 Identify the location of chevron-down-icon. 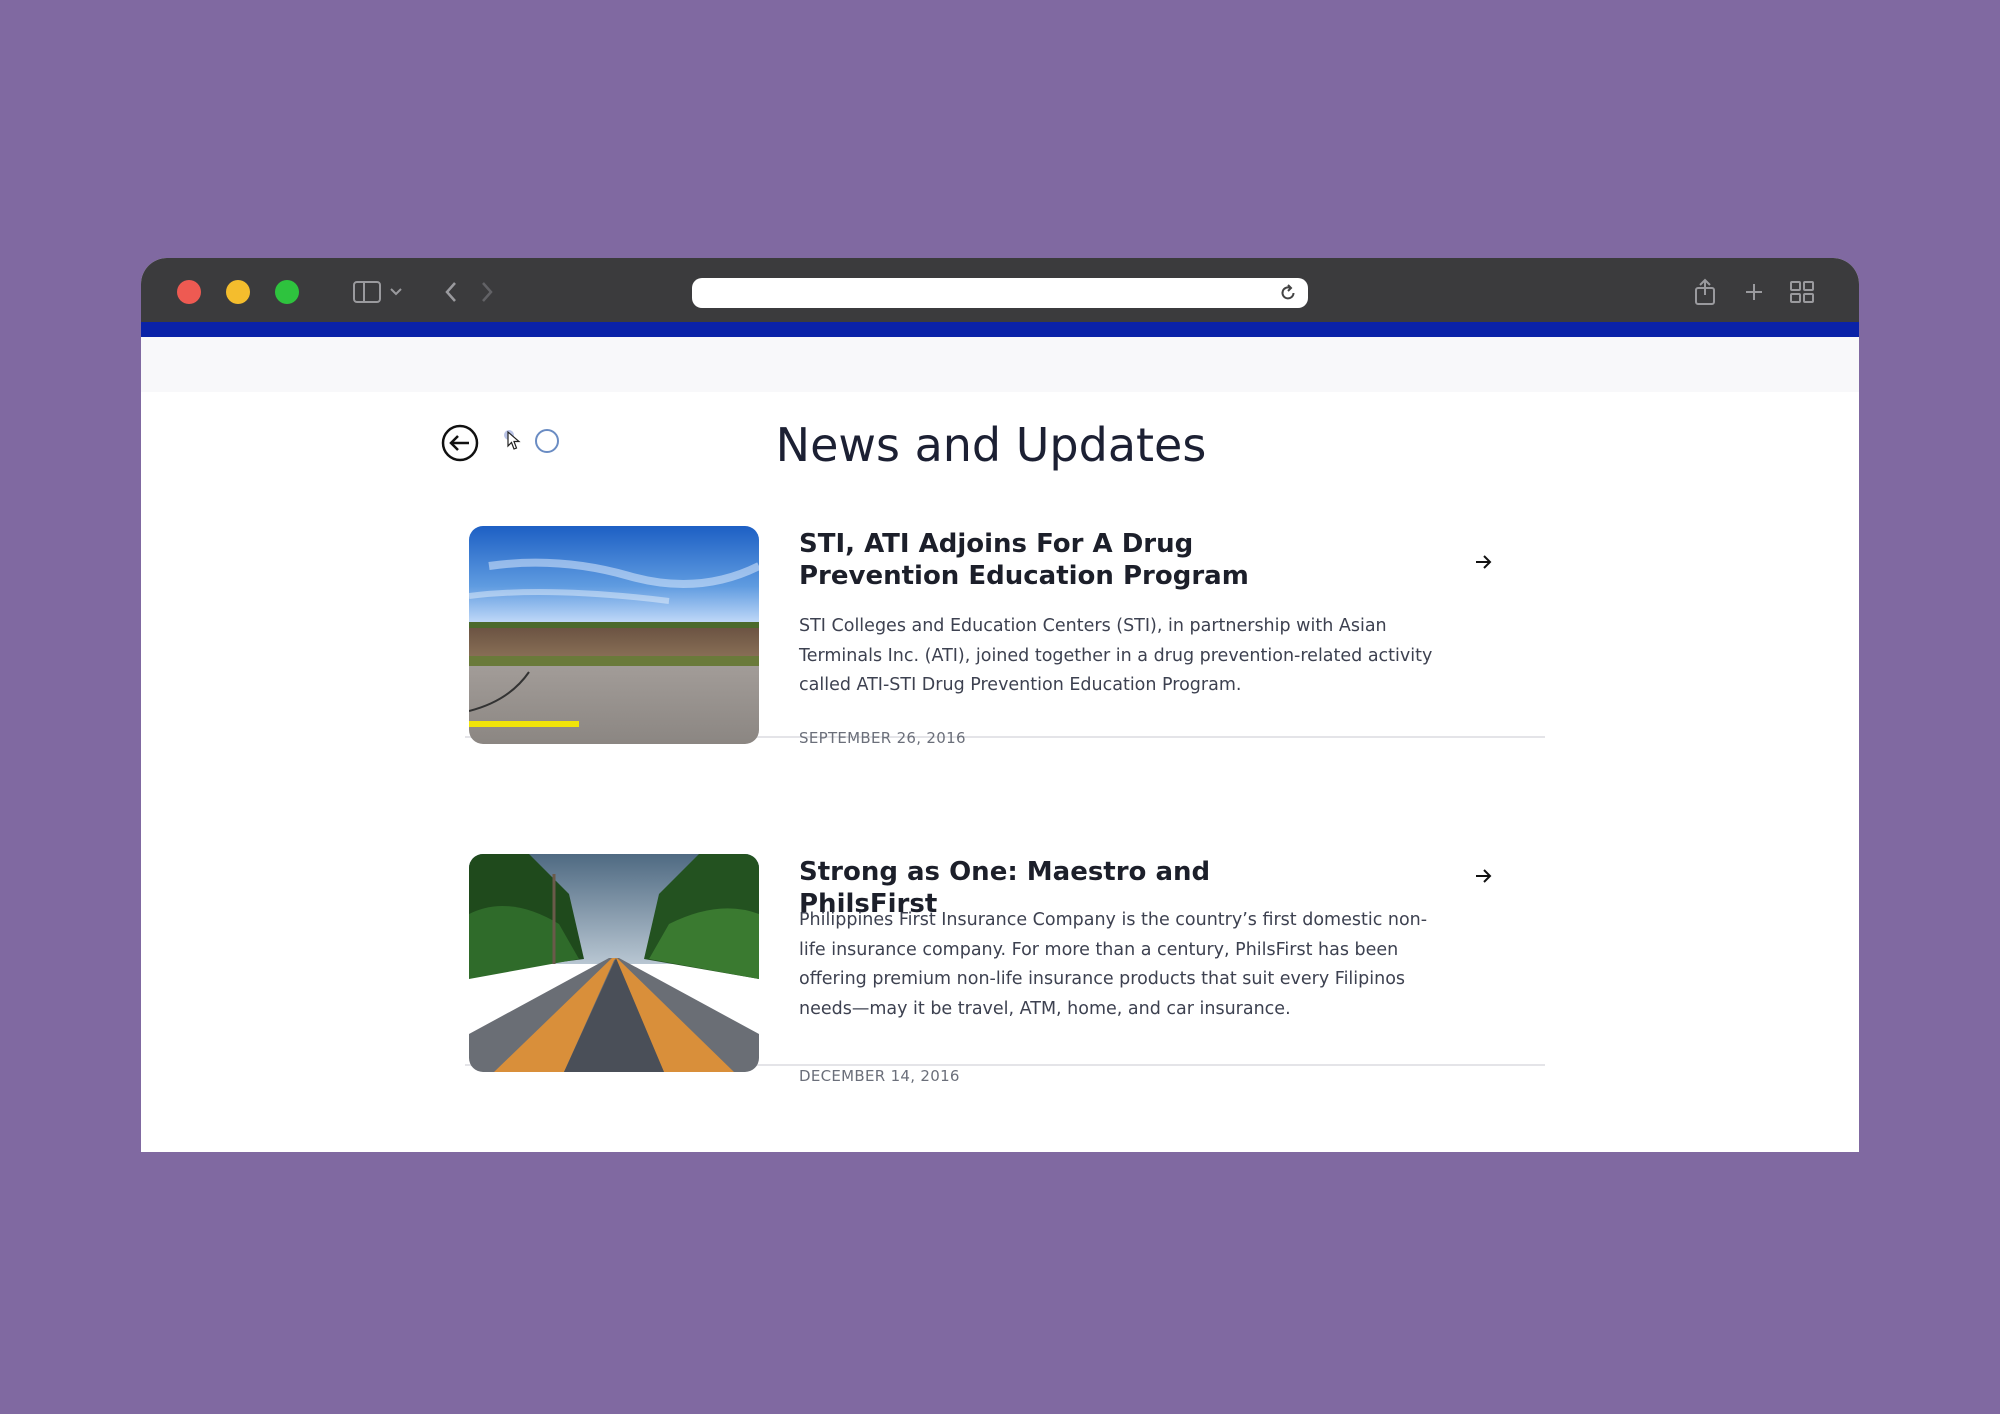
(396, 292).